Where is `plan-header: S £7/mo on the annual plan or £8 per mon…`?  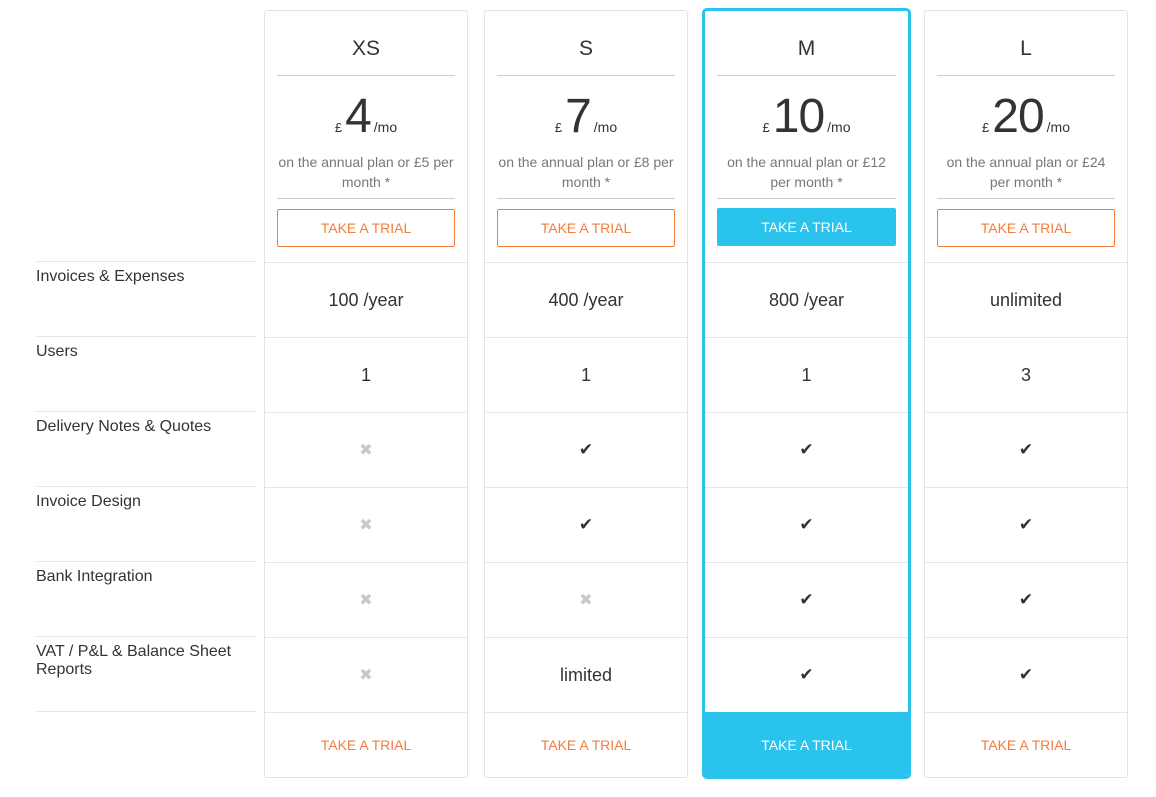 plan-header: S £7/mo on the annual plan or £8 per mon… is located at coordinates (586, 136).